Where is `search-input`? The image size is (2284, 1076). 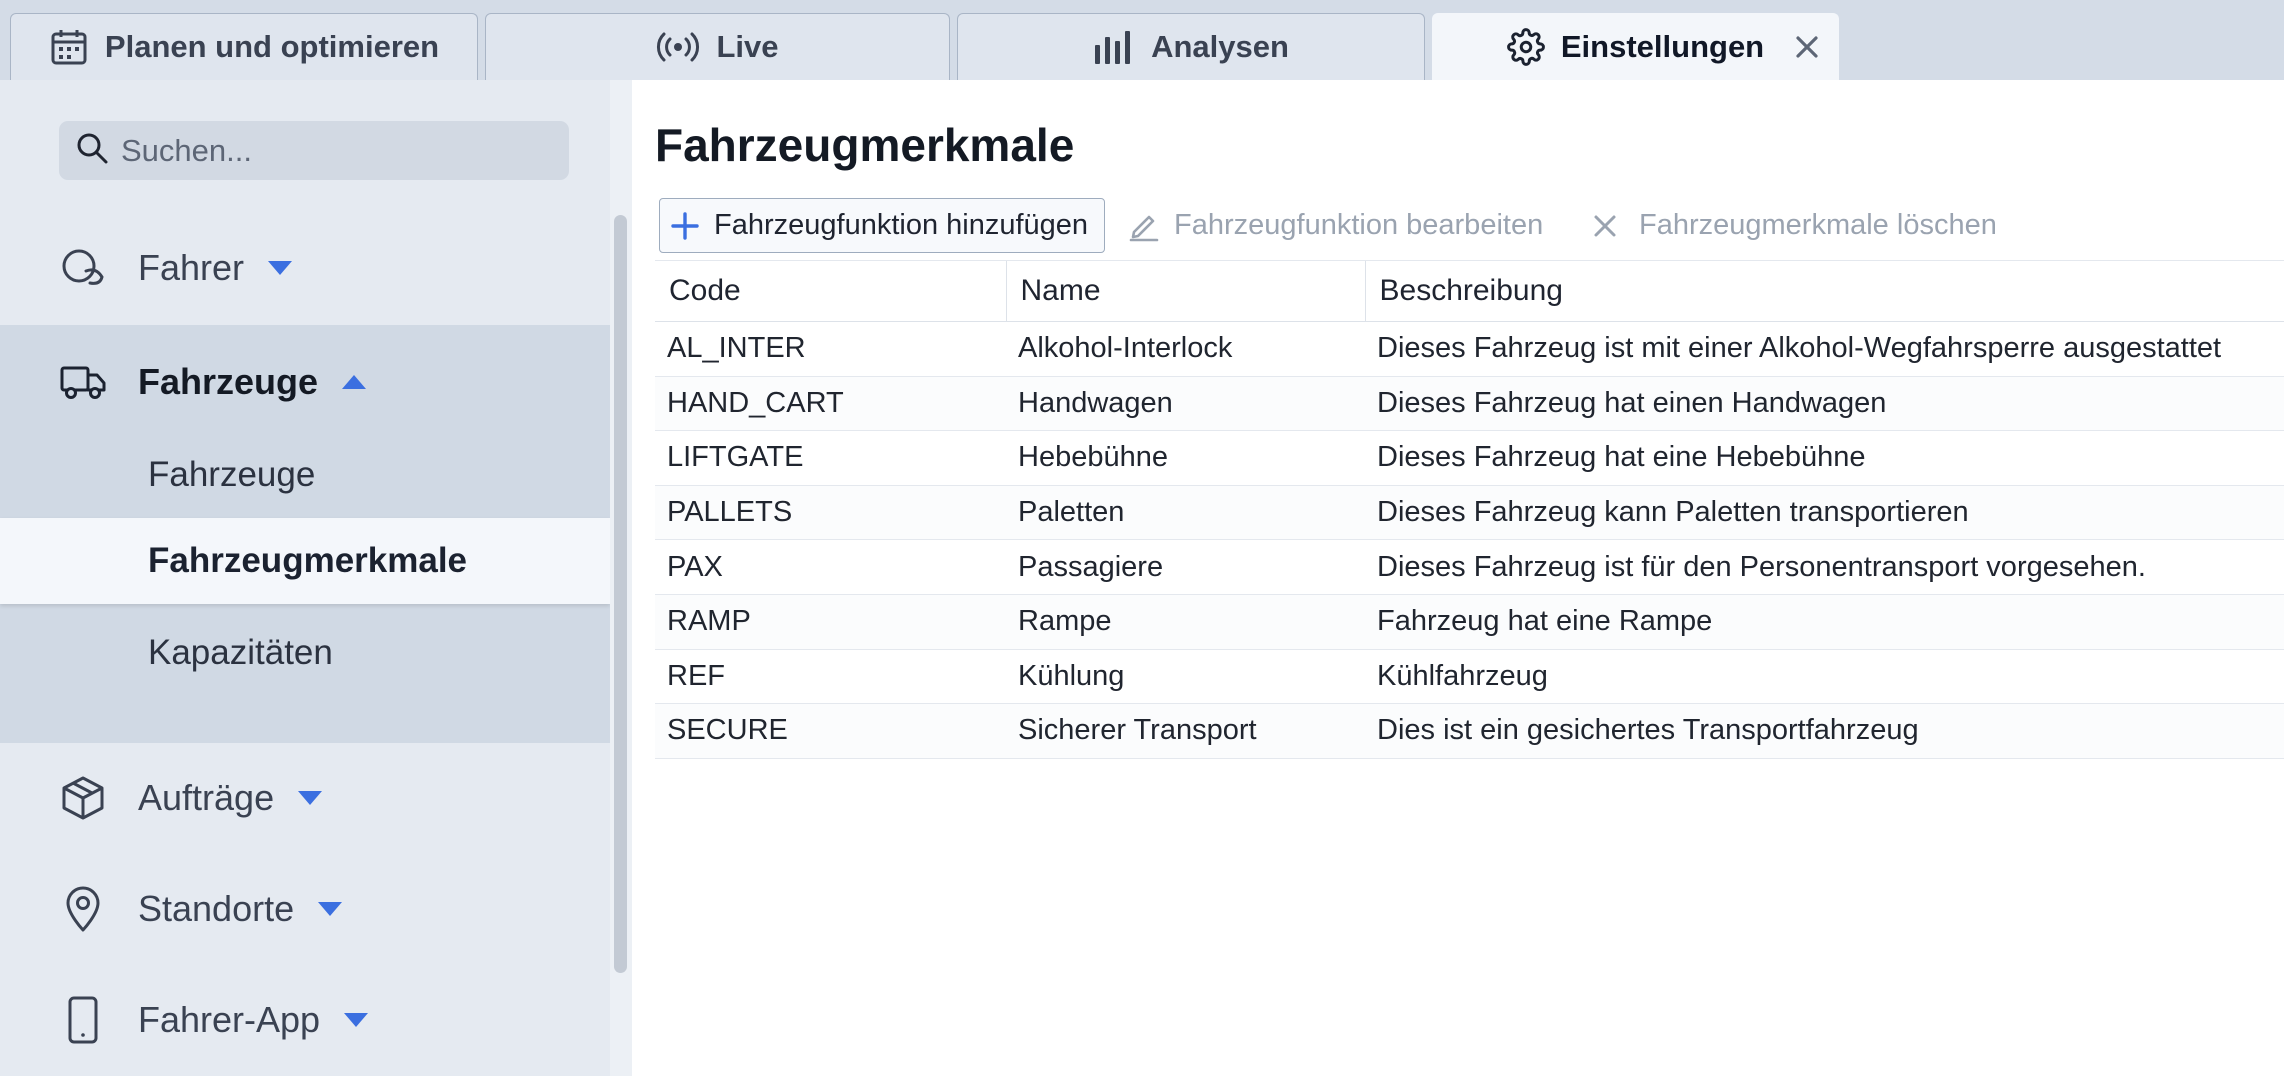
search-input is located at coordinates (331, 150).